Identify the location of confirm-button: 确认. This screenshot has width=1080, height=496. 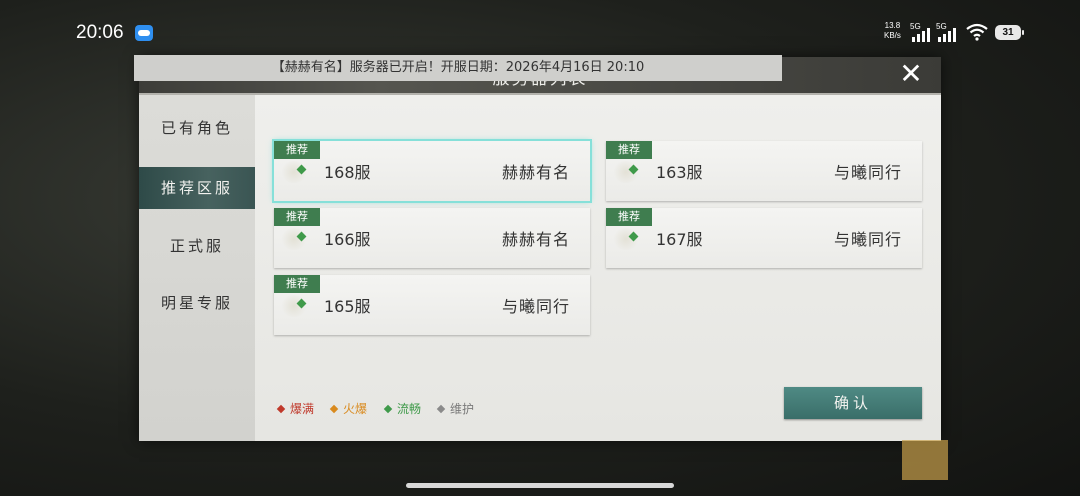
(853, 403).